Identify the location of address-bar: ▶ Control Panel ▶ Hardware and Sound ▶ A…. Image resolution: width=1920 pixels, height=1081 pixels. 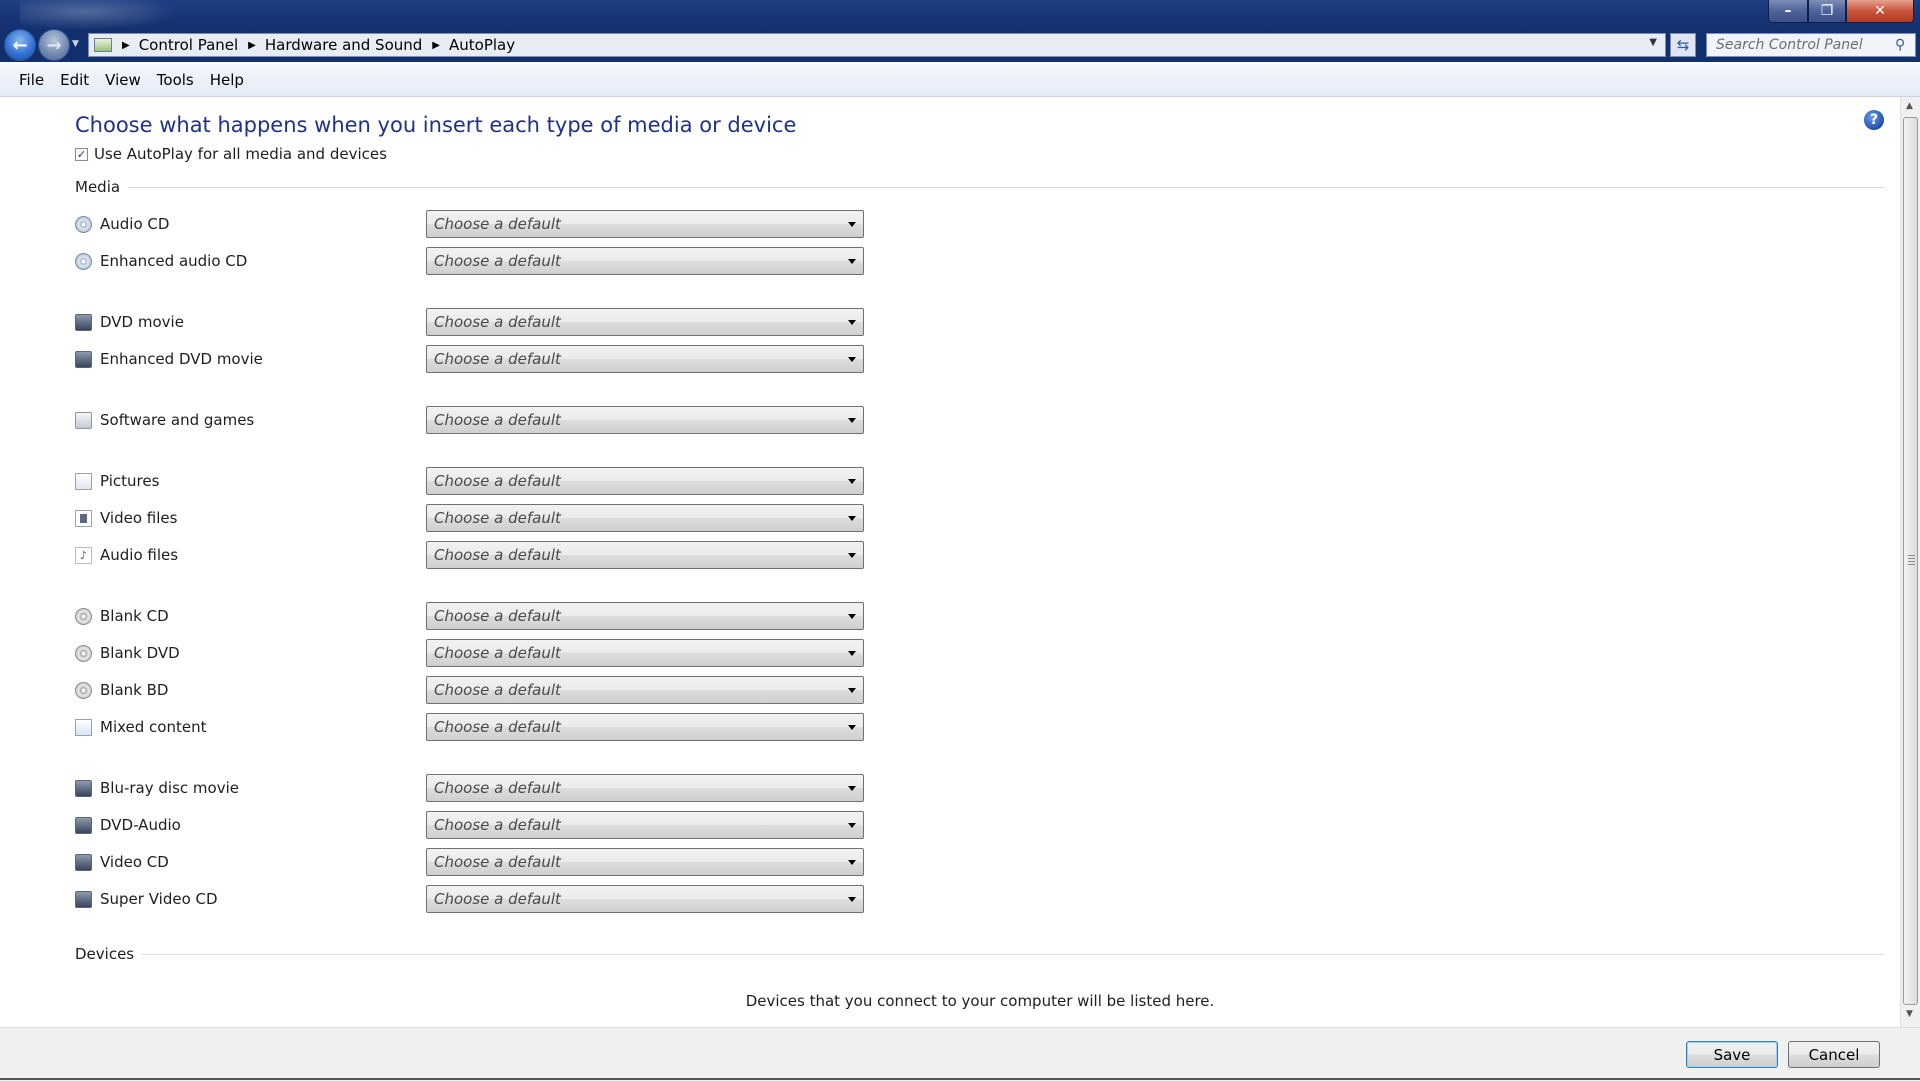
(877, 45).